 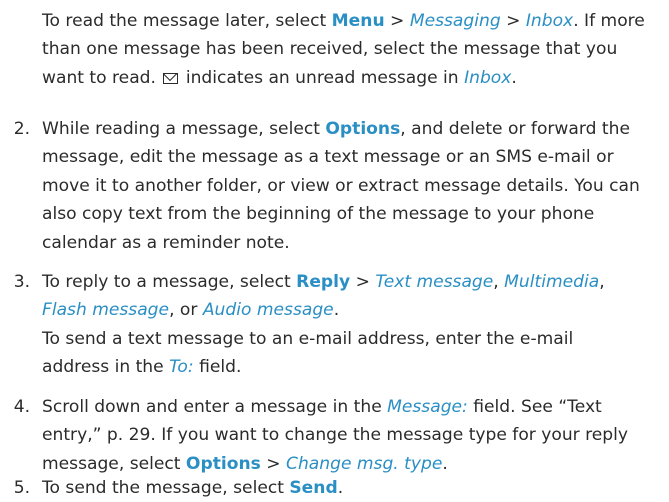 What do you see at coordinates (21, 129) in the screenshot?
I see `step-number: 2.` at bounding box center [21, 129].